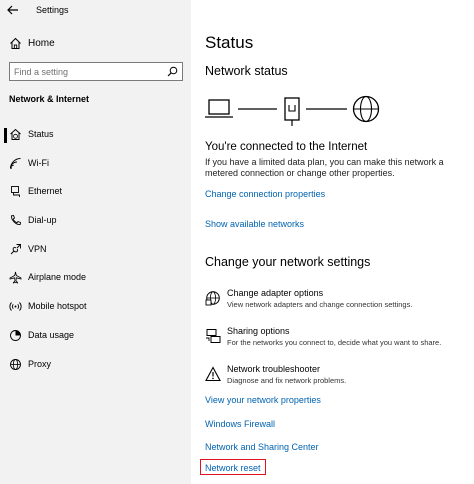 The height and width of the screenshot is (484, 474). What do you see at coordinates (287, 380) in the screenshot?
I see `setting-description: Diagnose and fix network problems.` at bounding box center [287, 380].